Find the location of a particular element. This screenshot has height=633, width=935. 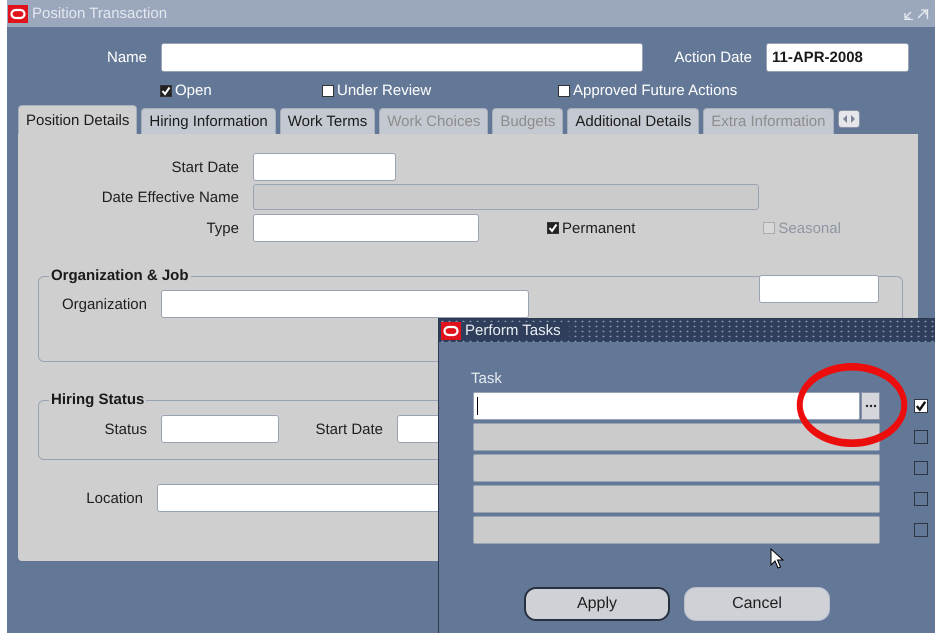

name-field is located at coordinates (402, 57).